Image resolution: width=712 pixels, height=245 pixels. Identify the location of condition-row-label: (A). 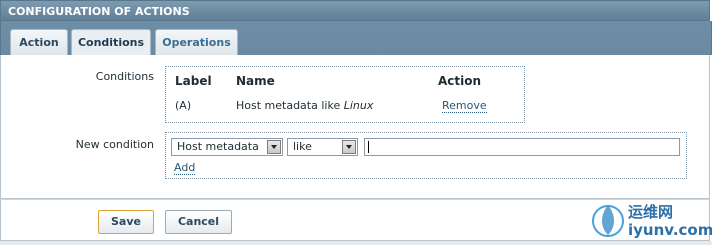
(183, 105).